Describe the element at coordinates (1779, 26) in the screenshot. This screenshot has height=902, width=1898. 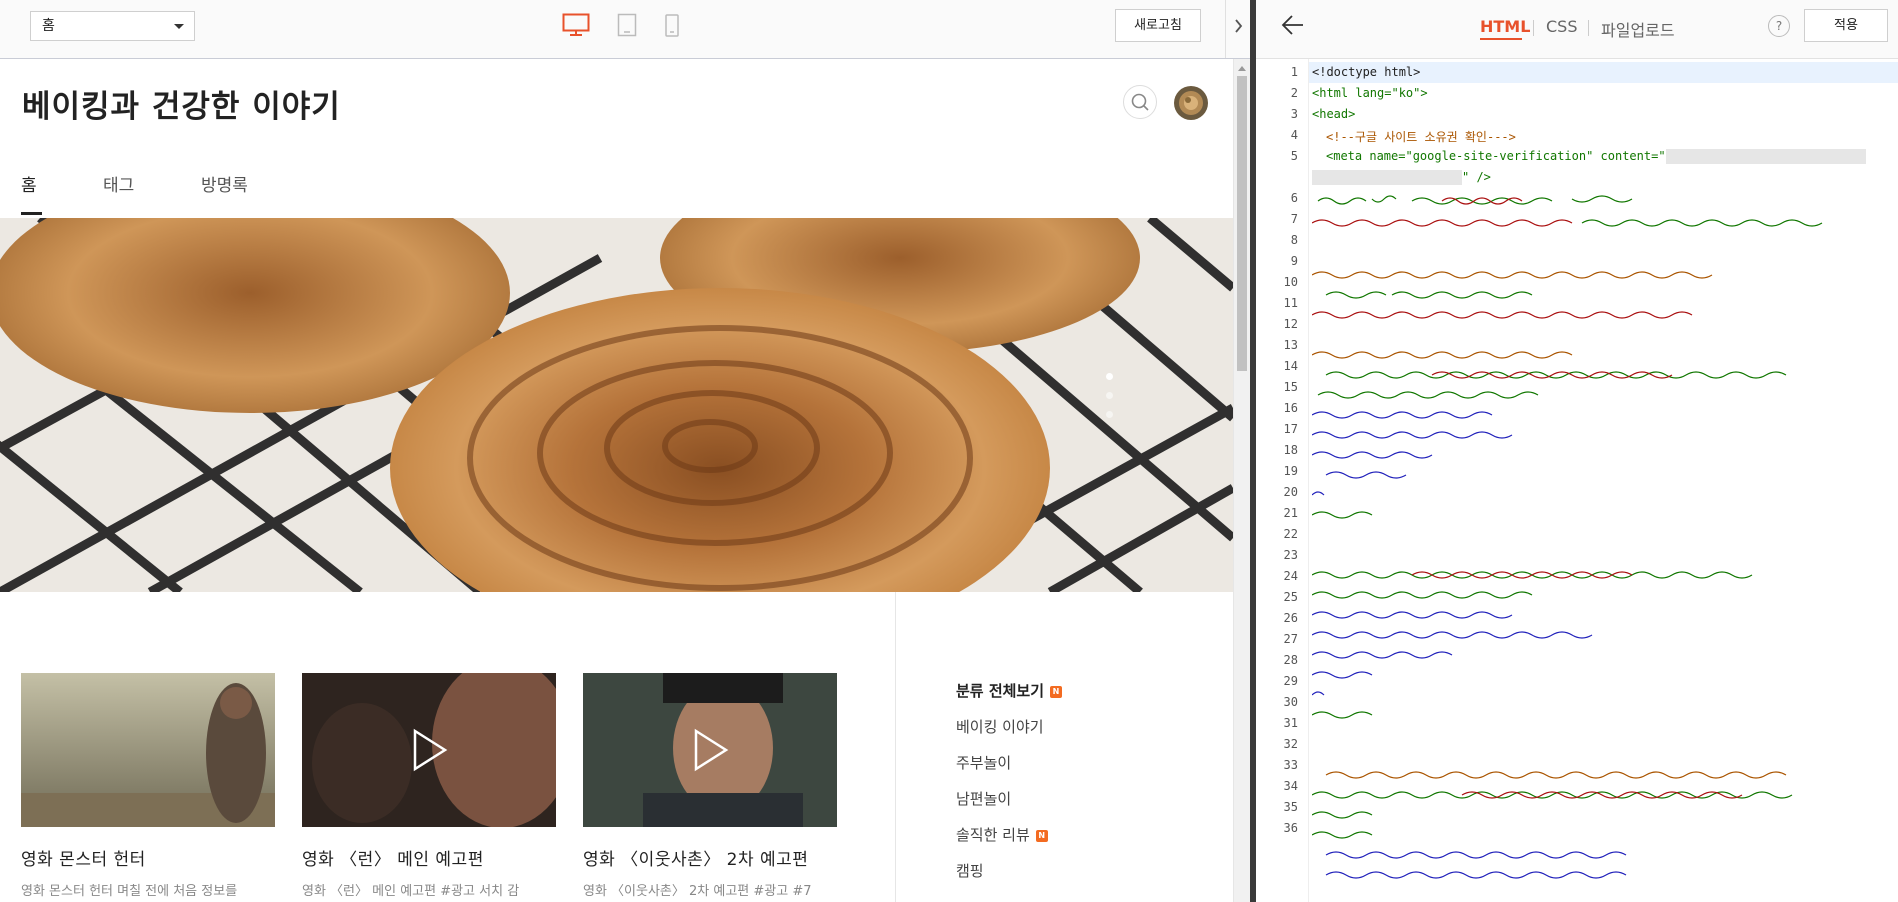
I see `help-button: ?` at that location.